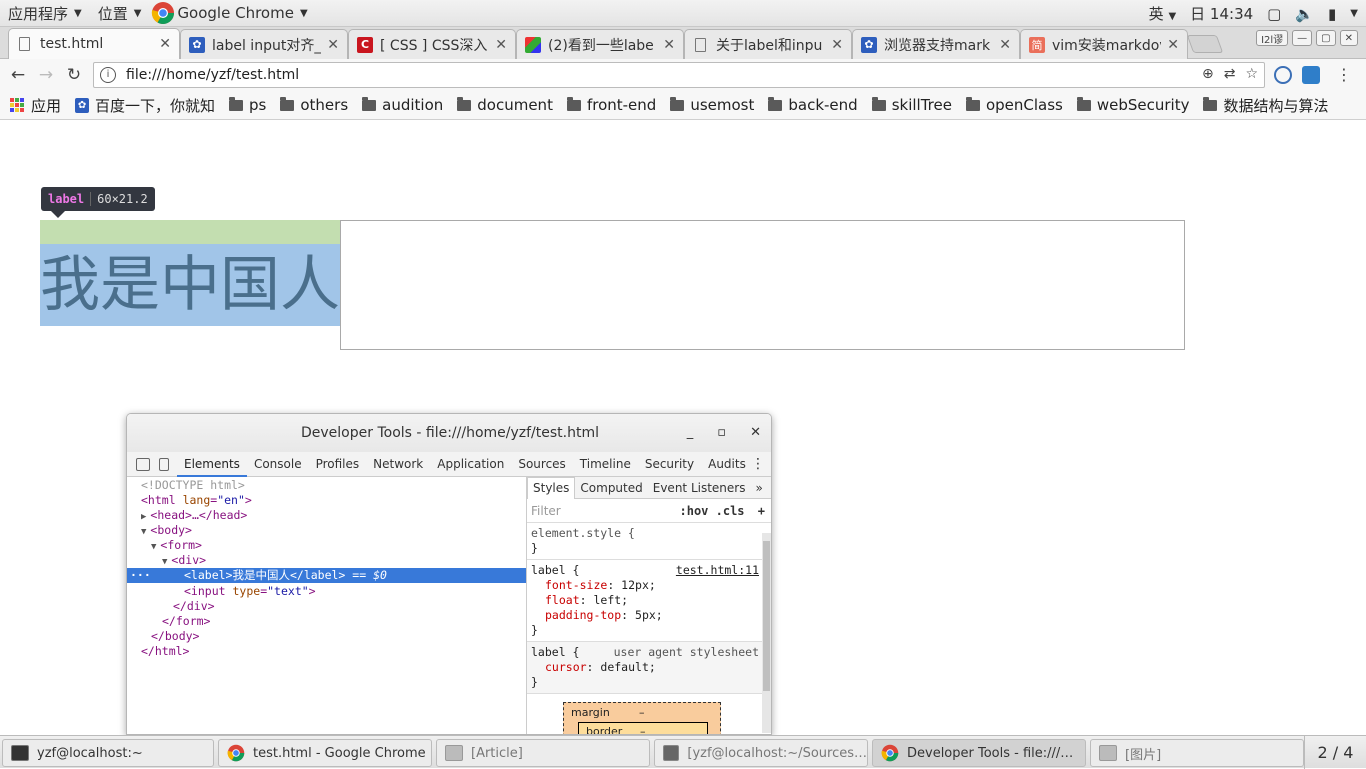 The image size is (1366, 769). Describe the element at coordinates (1304, 14) in the screenshot. I see `volume-icon: 🔈` at that location.